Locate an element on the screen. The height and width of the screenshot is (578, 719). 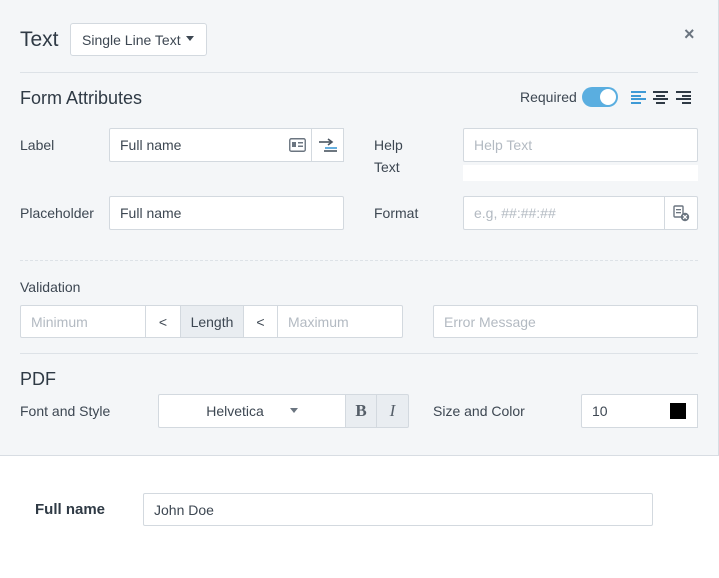
format-clear-icon is located at coordinates (681, 213).